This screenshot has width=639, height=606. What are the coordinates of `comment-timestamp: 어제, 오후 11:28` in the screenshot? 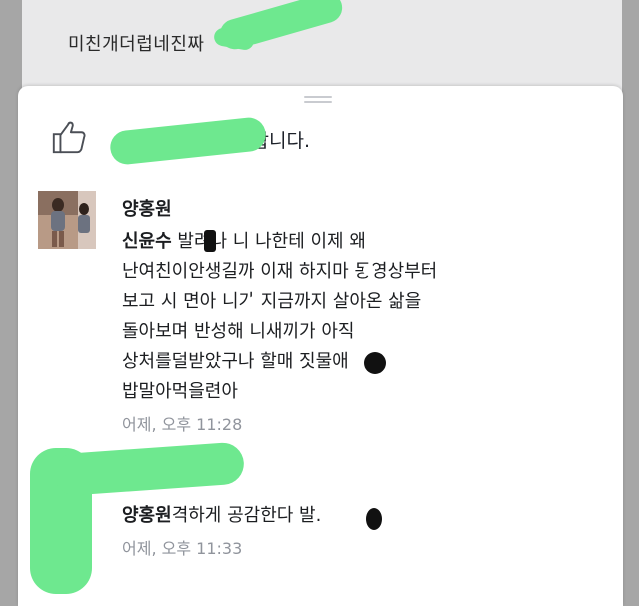 It's located at (357, 423).